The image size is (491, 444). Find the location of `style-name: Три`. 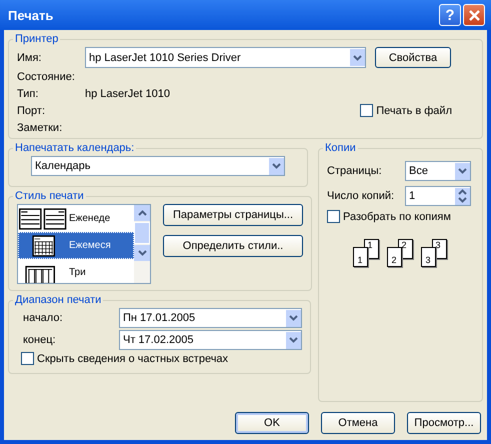

style-name: Три is located at coordinates (77, 272).